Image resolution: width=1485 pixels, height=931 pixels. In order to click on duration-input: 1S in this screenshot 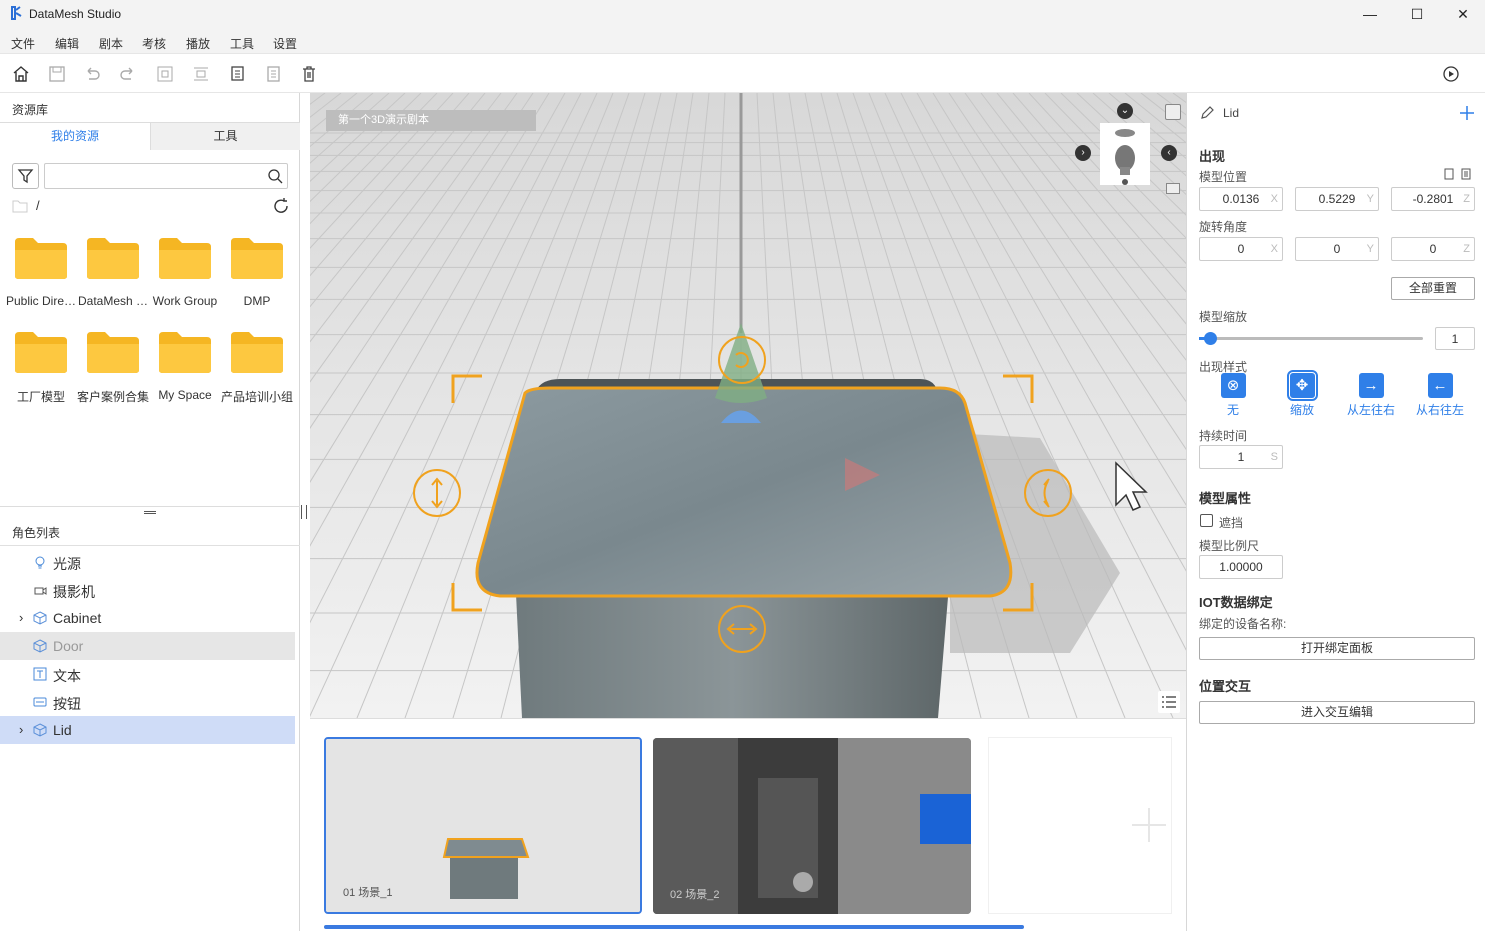, I will do `click(1241, 457)`.